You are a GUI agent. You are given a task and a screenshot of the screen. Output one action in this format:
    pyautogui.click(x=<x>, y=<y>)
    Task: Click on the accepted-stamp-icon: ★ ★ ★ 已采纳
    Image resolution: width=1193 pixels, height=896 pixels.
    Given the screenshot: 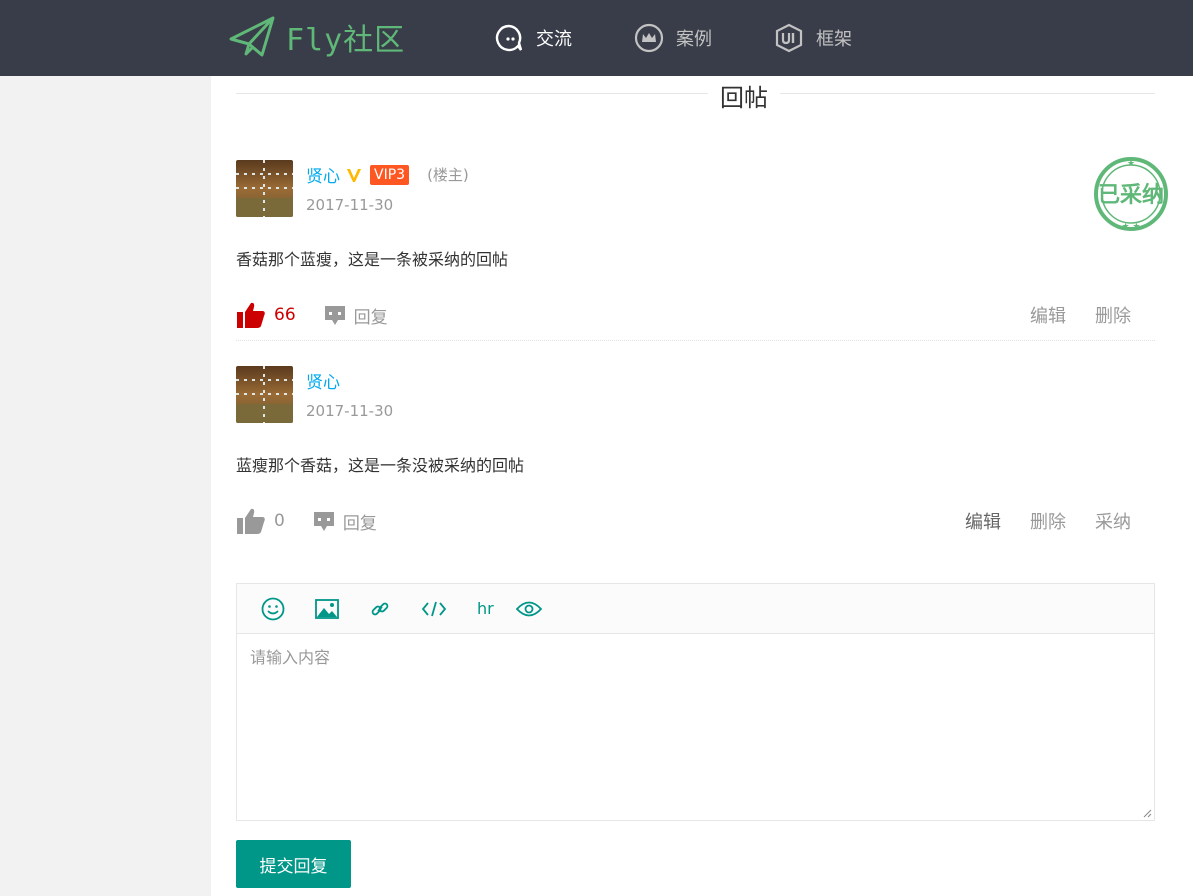 What is the action you would take?
    pyautogui.click(x=1131, y=194)
    